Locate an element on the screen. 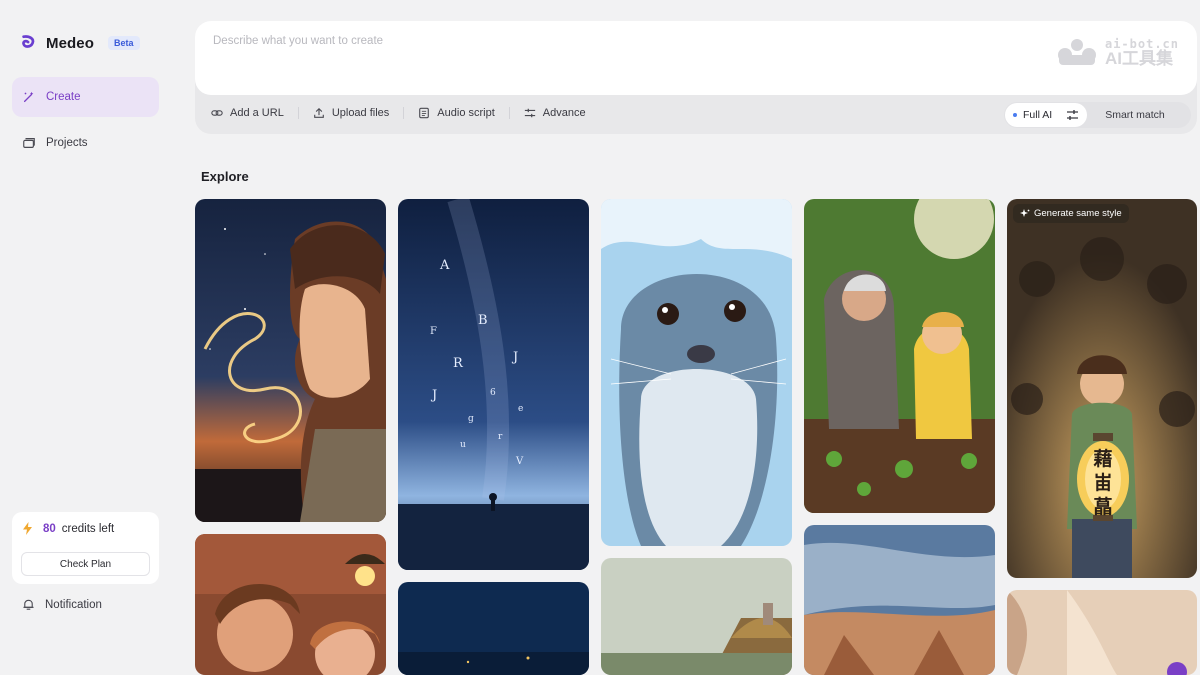 The height and width of the screenshot is (675, 1200). lantern-text: 藉 峀 蕌 is located at coordinates (1103, 483).